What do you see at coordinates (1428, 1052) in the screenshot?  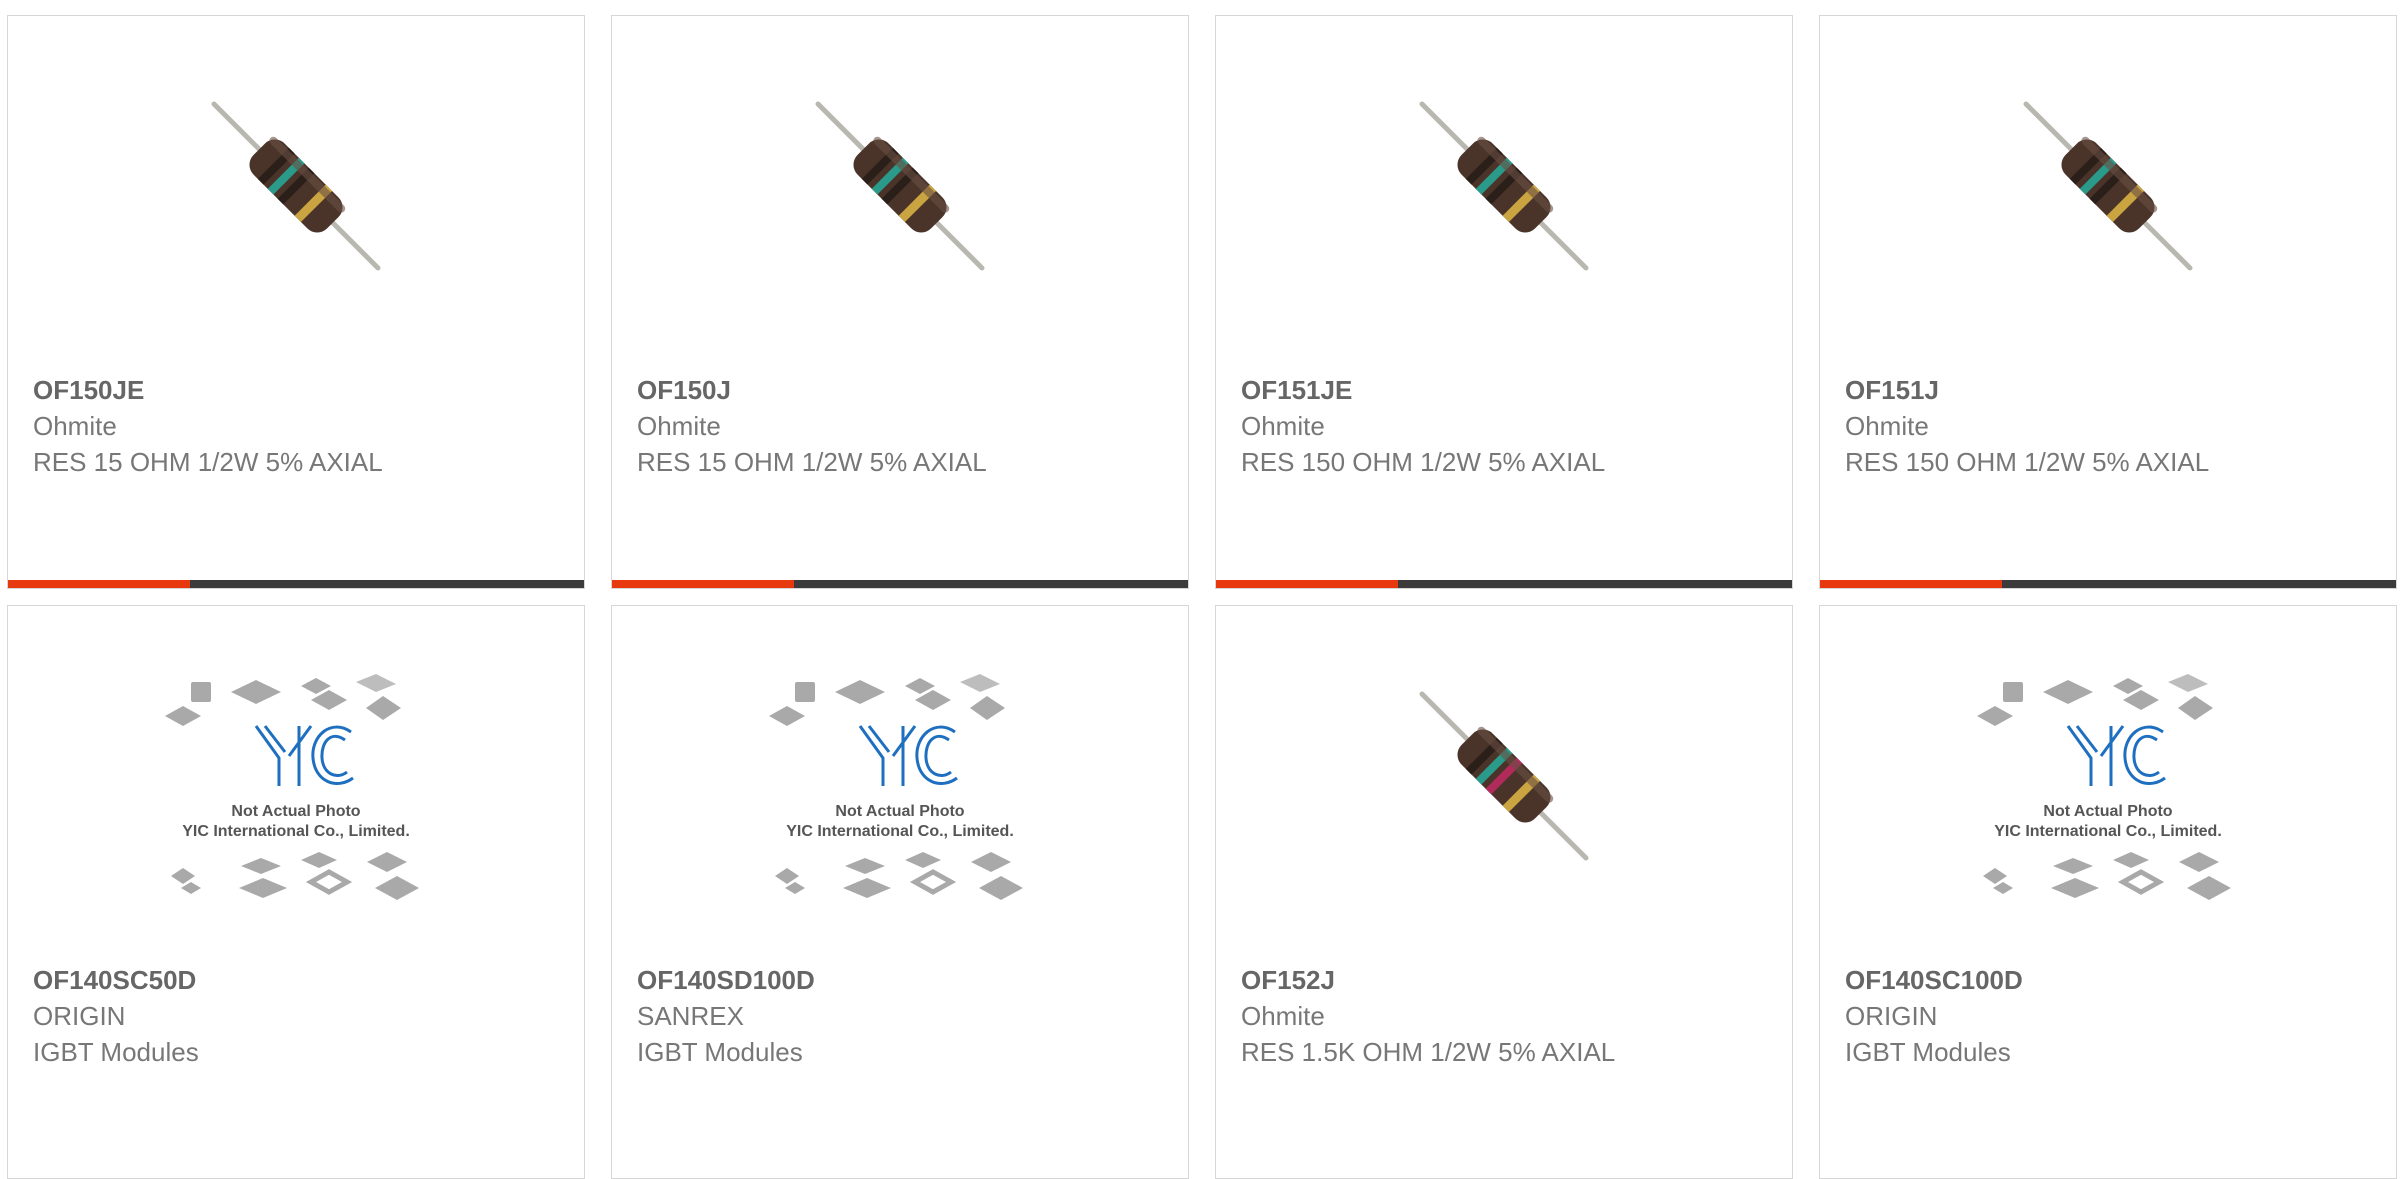 I see `description-label: RES 1.5K OHM 1/2W 5% AXIAL` at bounding box center [1428, 1052].